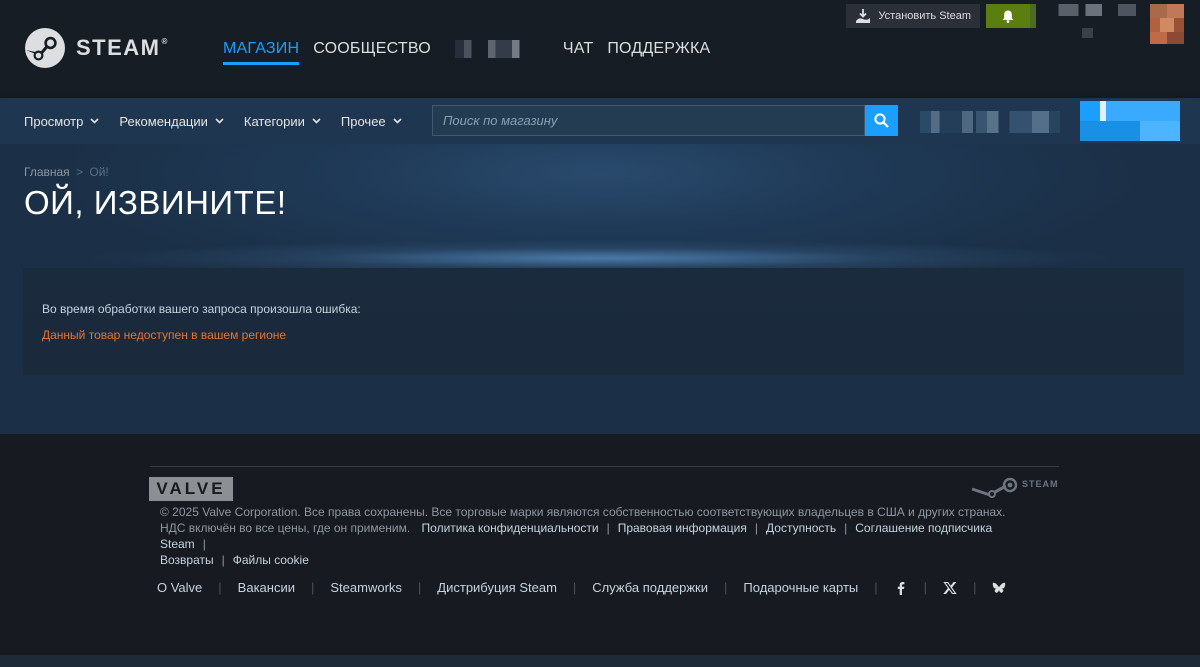  What do you see at coordinates (45, 48) in the screenshot?
I see `steam-logo-icon` at bounding box center [45, 48].